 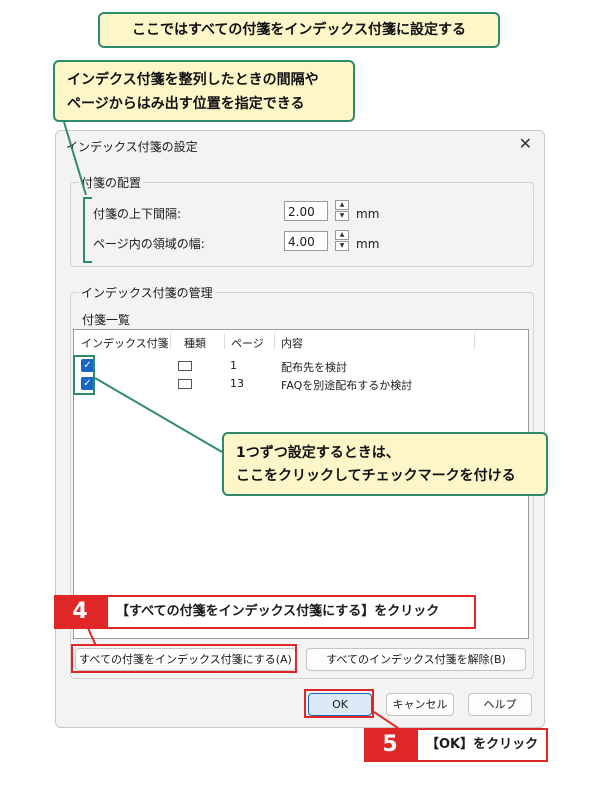 I want to click on area-width-unit: mm, so click(x=368, y=244).